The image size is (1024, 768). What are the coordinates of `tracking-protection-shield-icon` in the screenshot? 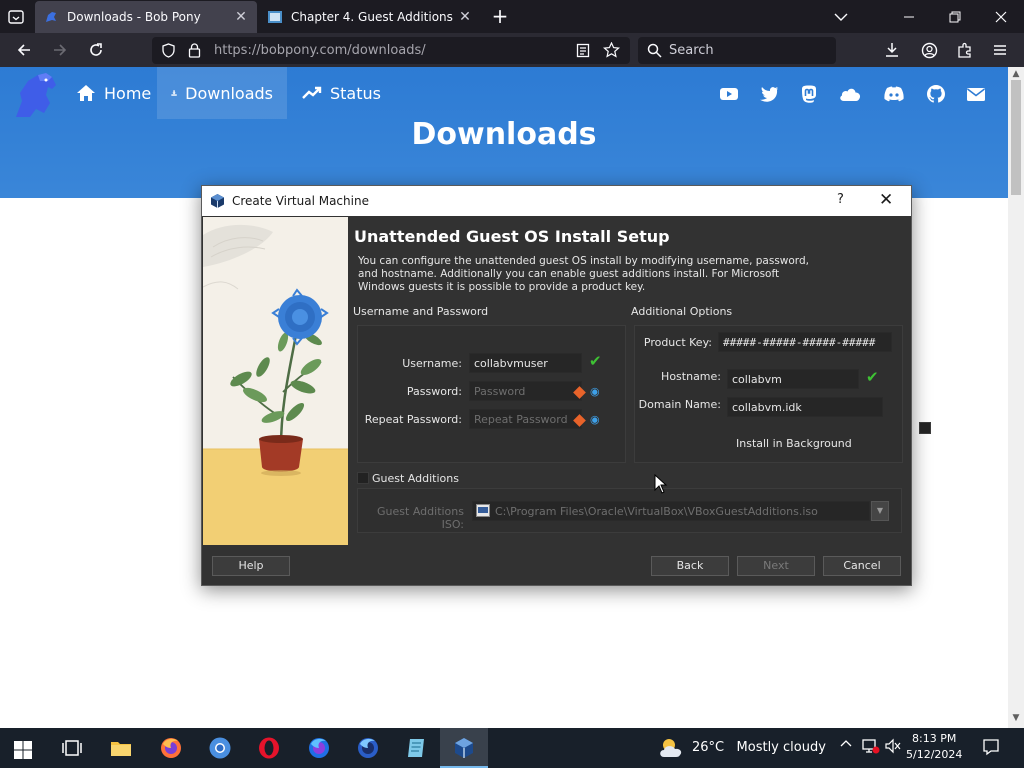 It's located at (168, 50).